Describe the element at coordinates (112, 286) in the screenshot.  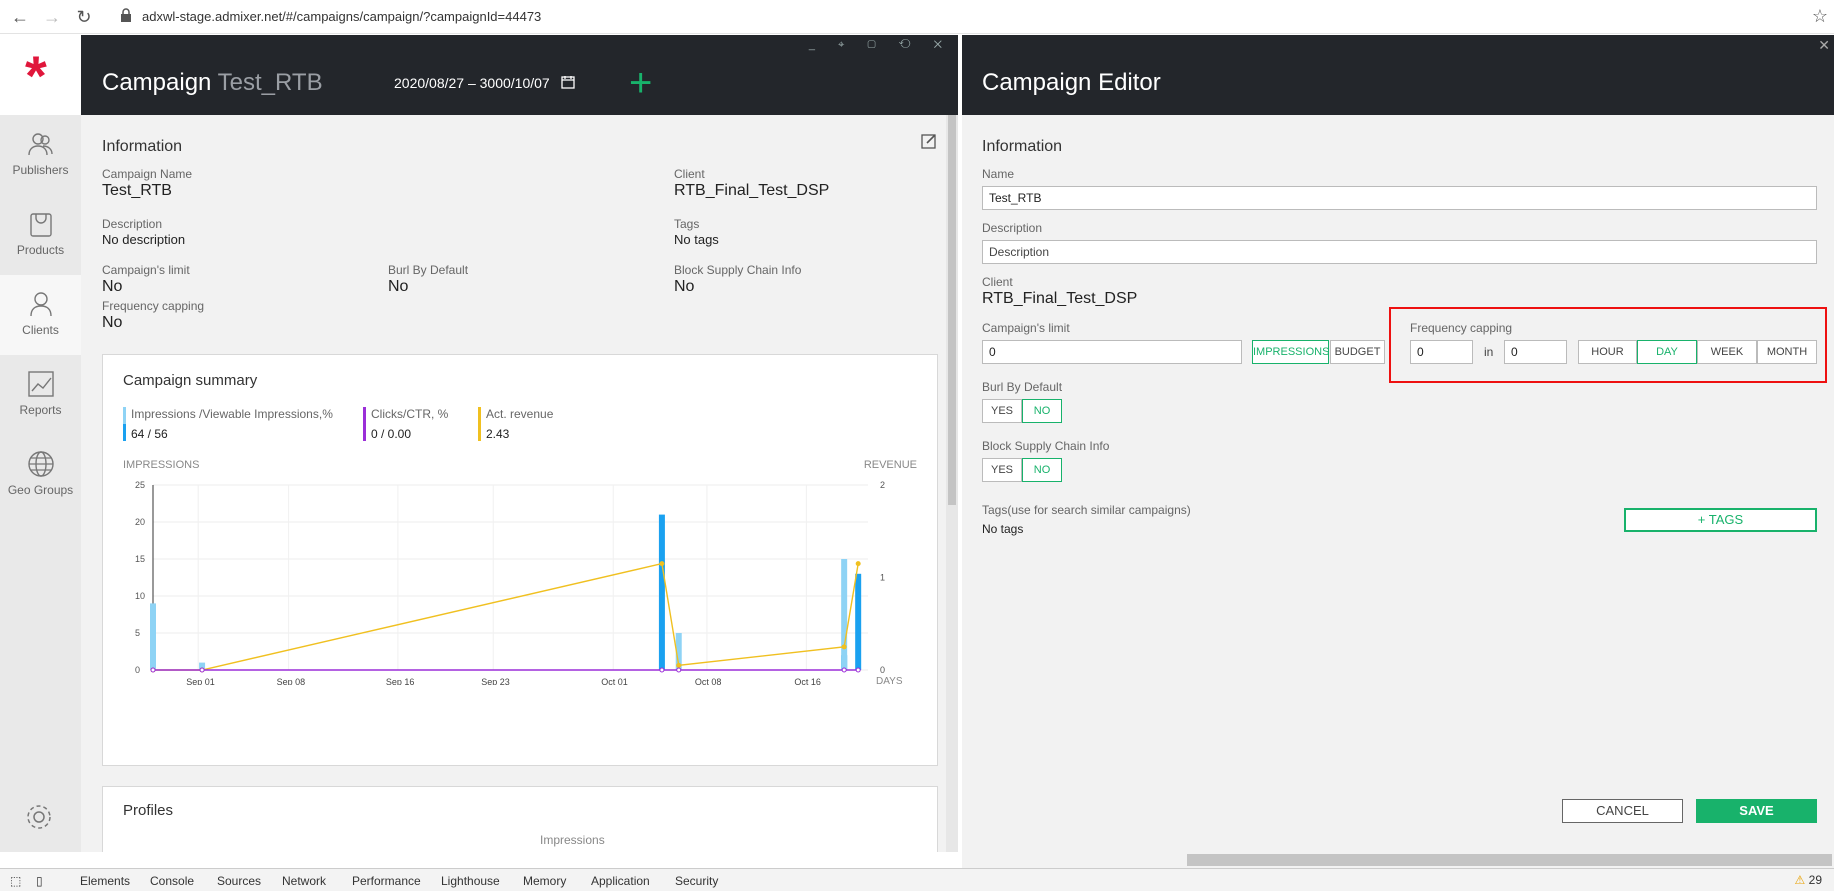
I see `limit-value: No` at that location.